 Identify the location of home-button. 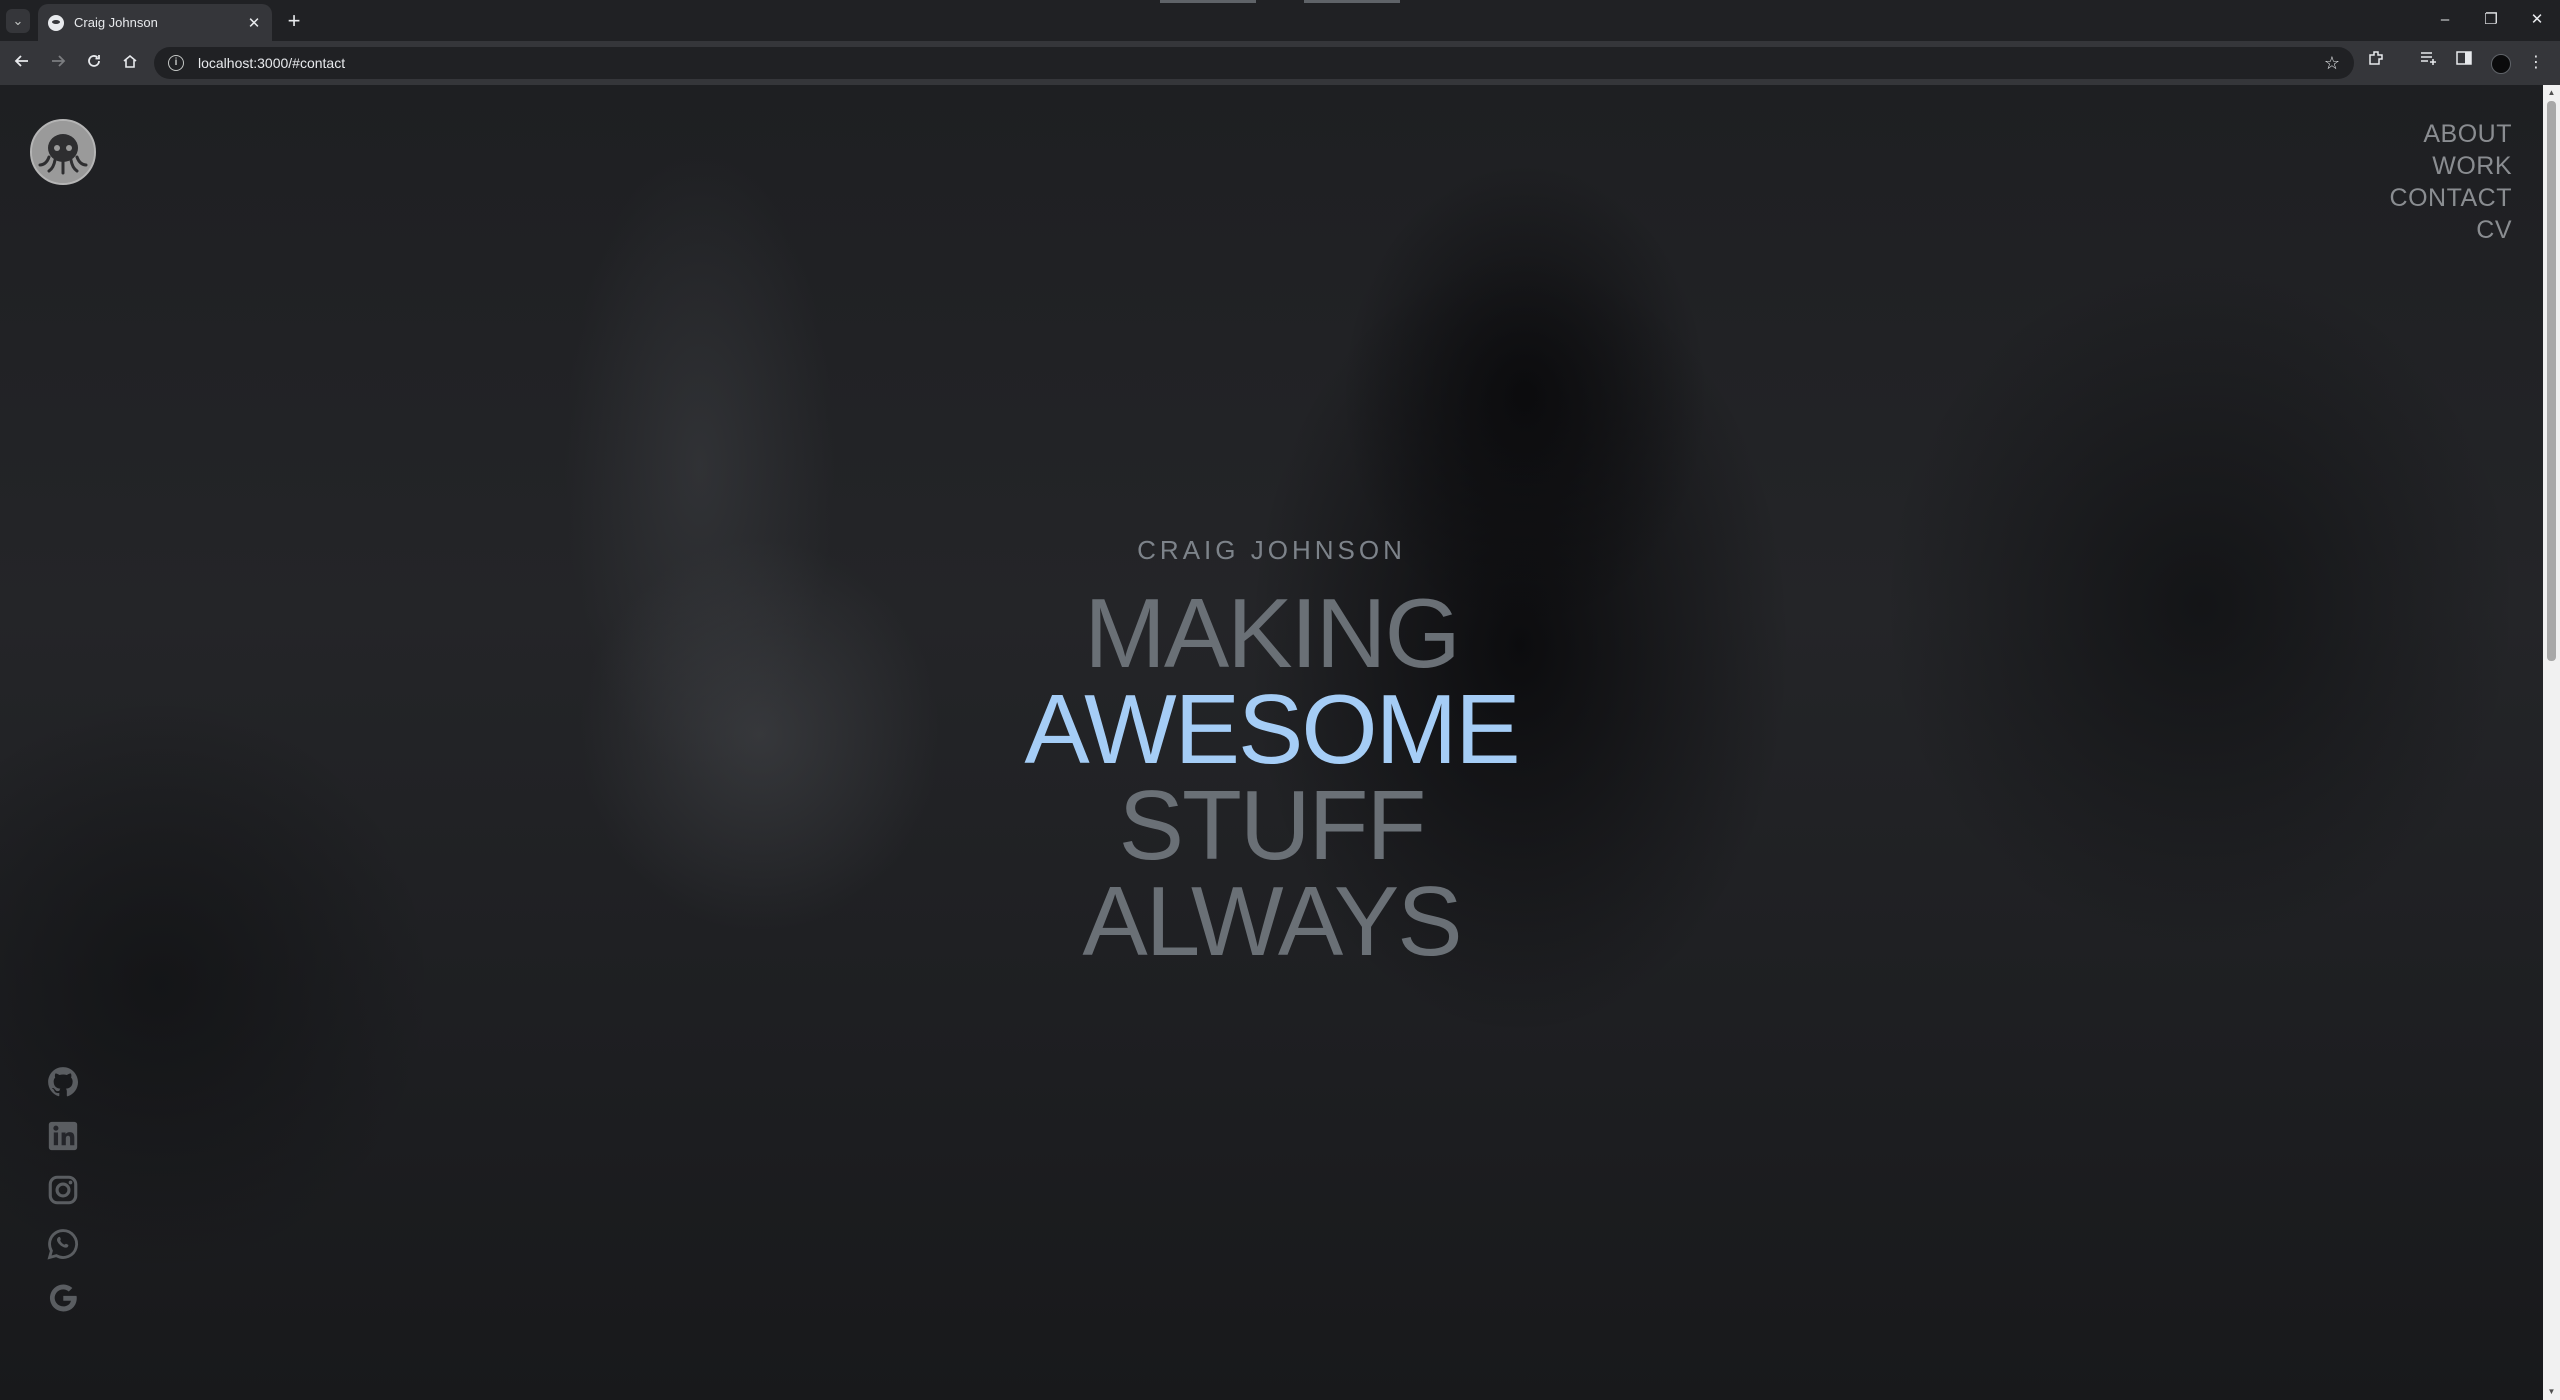
(130, 63).